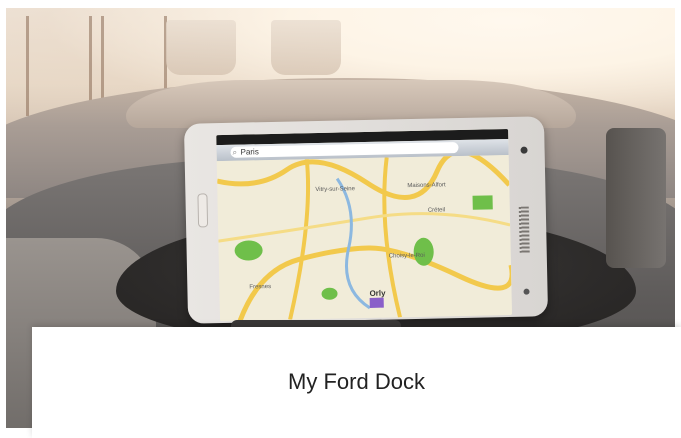 The width and height of the screenshot is (681, 438). I want to click on speaker-grille, so click(524, 229).